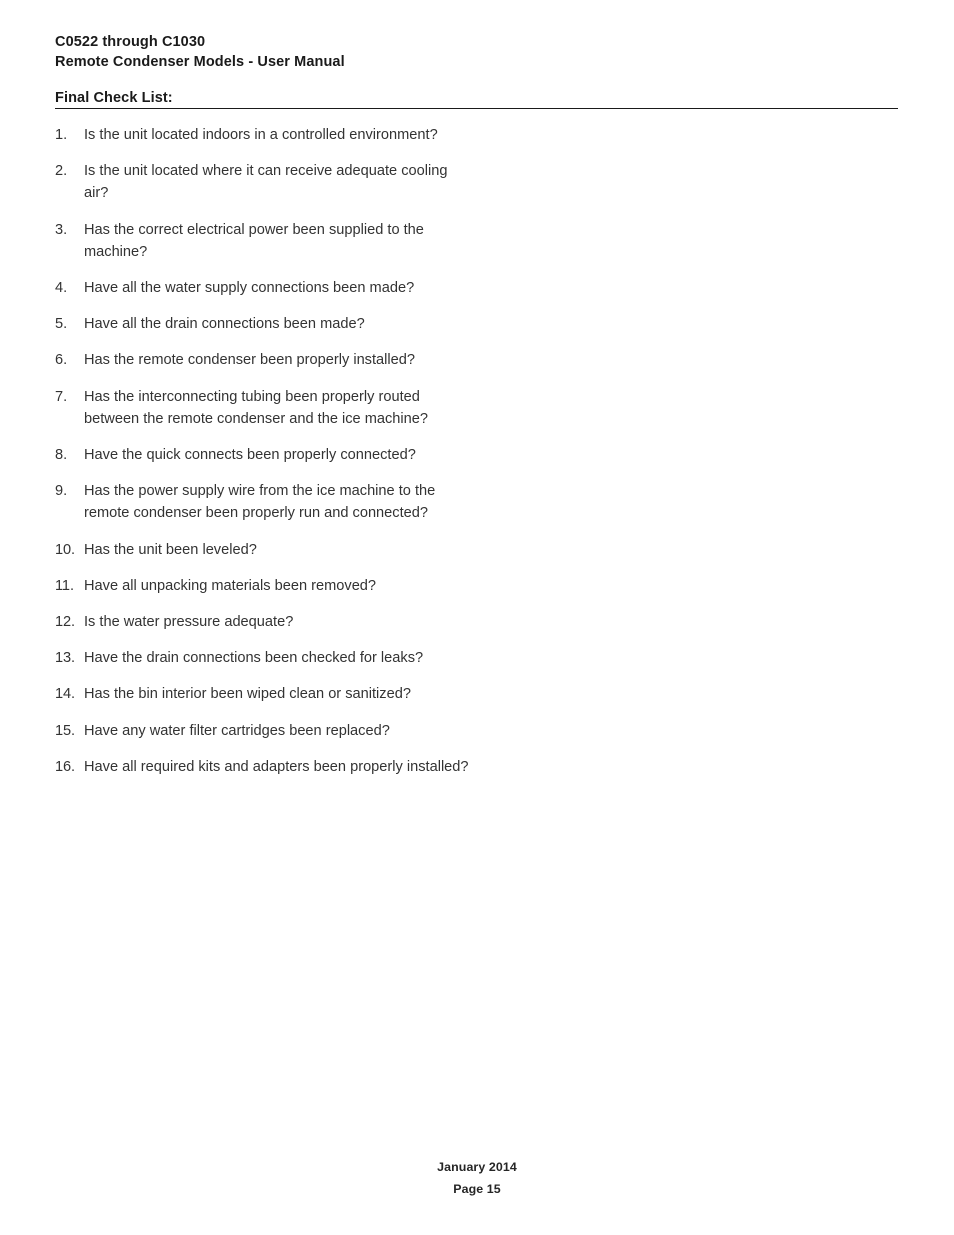 The image size is (954, 1235). I want to click on footer-page-number: Page 15, so click(477, 1189).